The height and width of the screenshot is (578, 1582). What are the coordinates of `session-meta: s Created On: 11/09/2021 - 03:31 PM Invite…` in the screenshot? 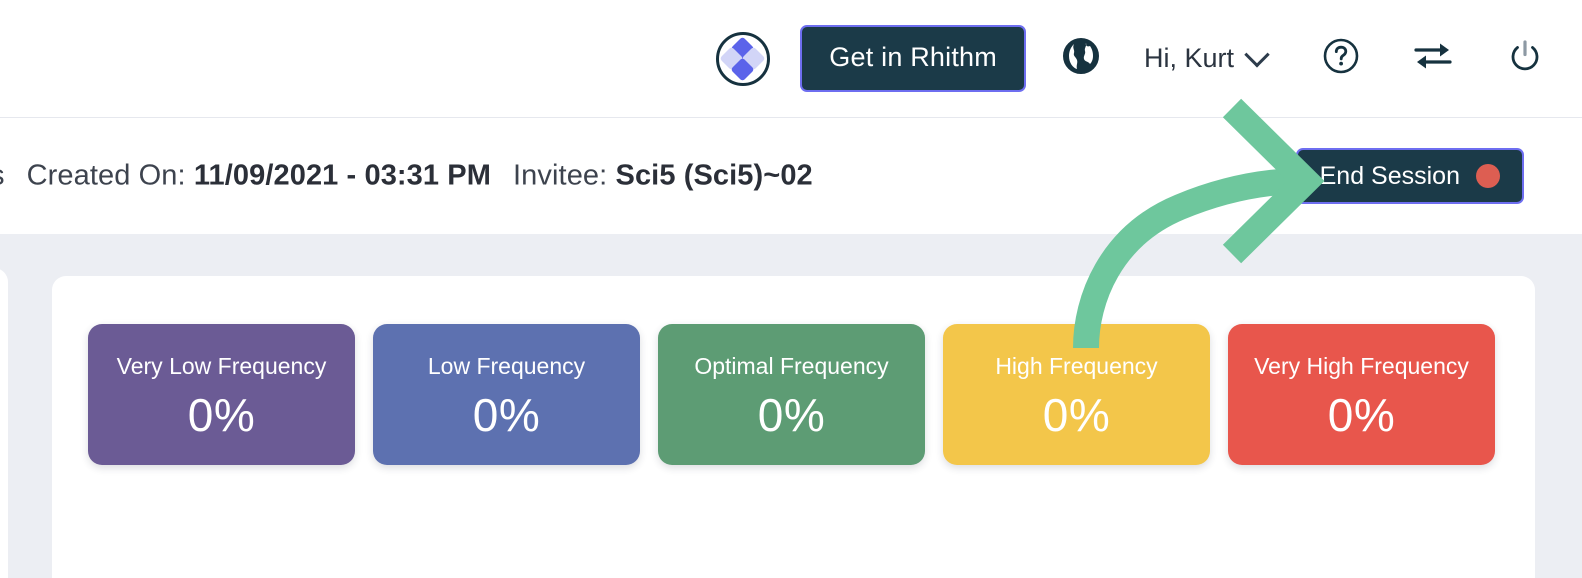 It's located at (406, 176).